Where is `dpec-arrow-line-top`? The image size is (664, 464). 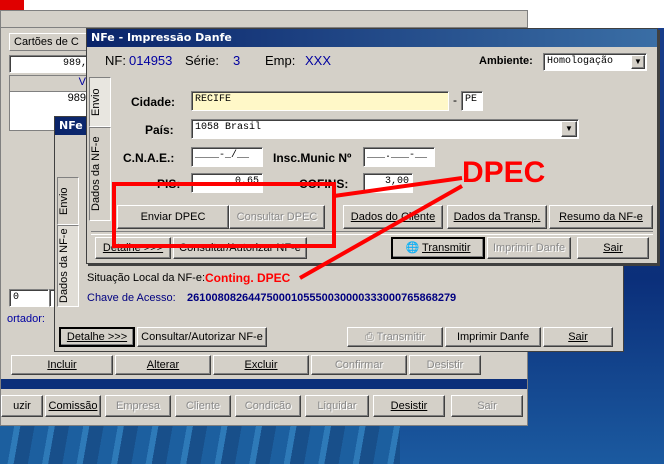
dpec-arrow-line-top is located at coordinates (398, 187).